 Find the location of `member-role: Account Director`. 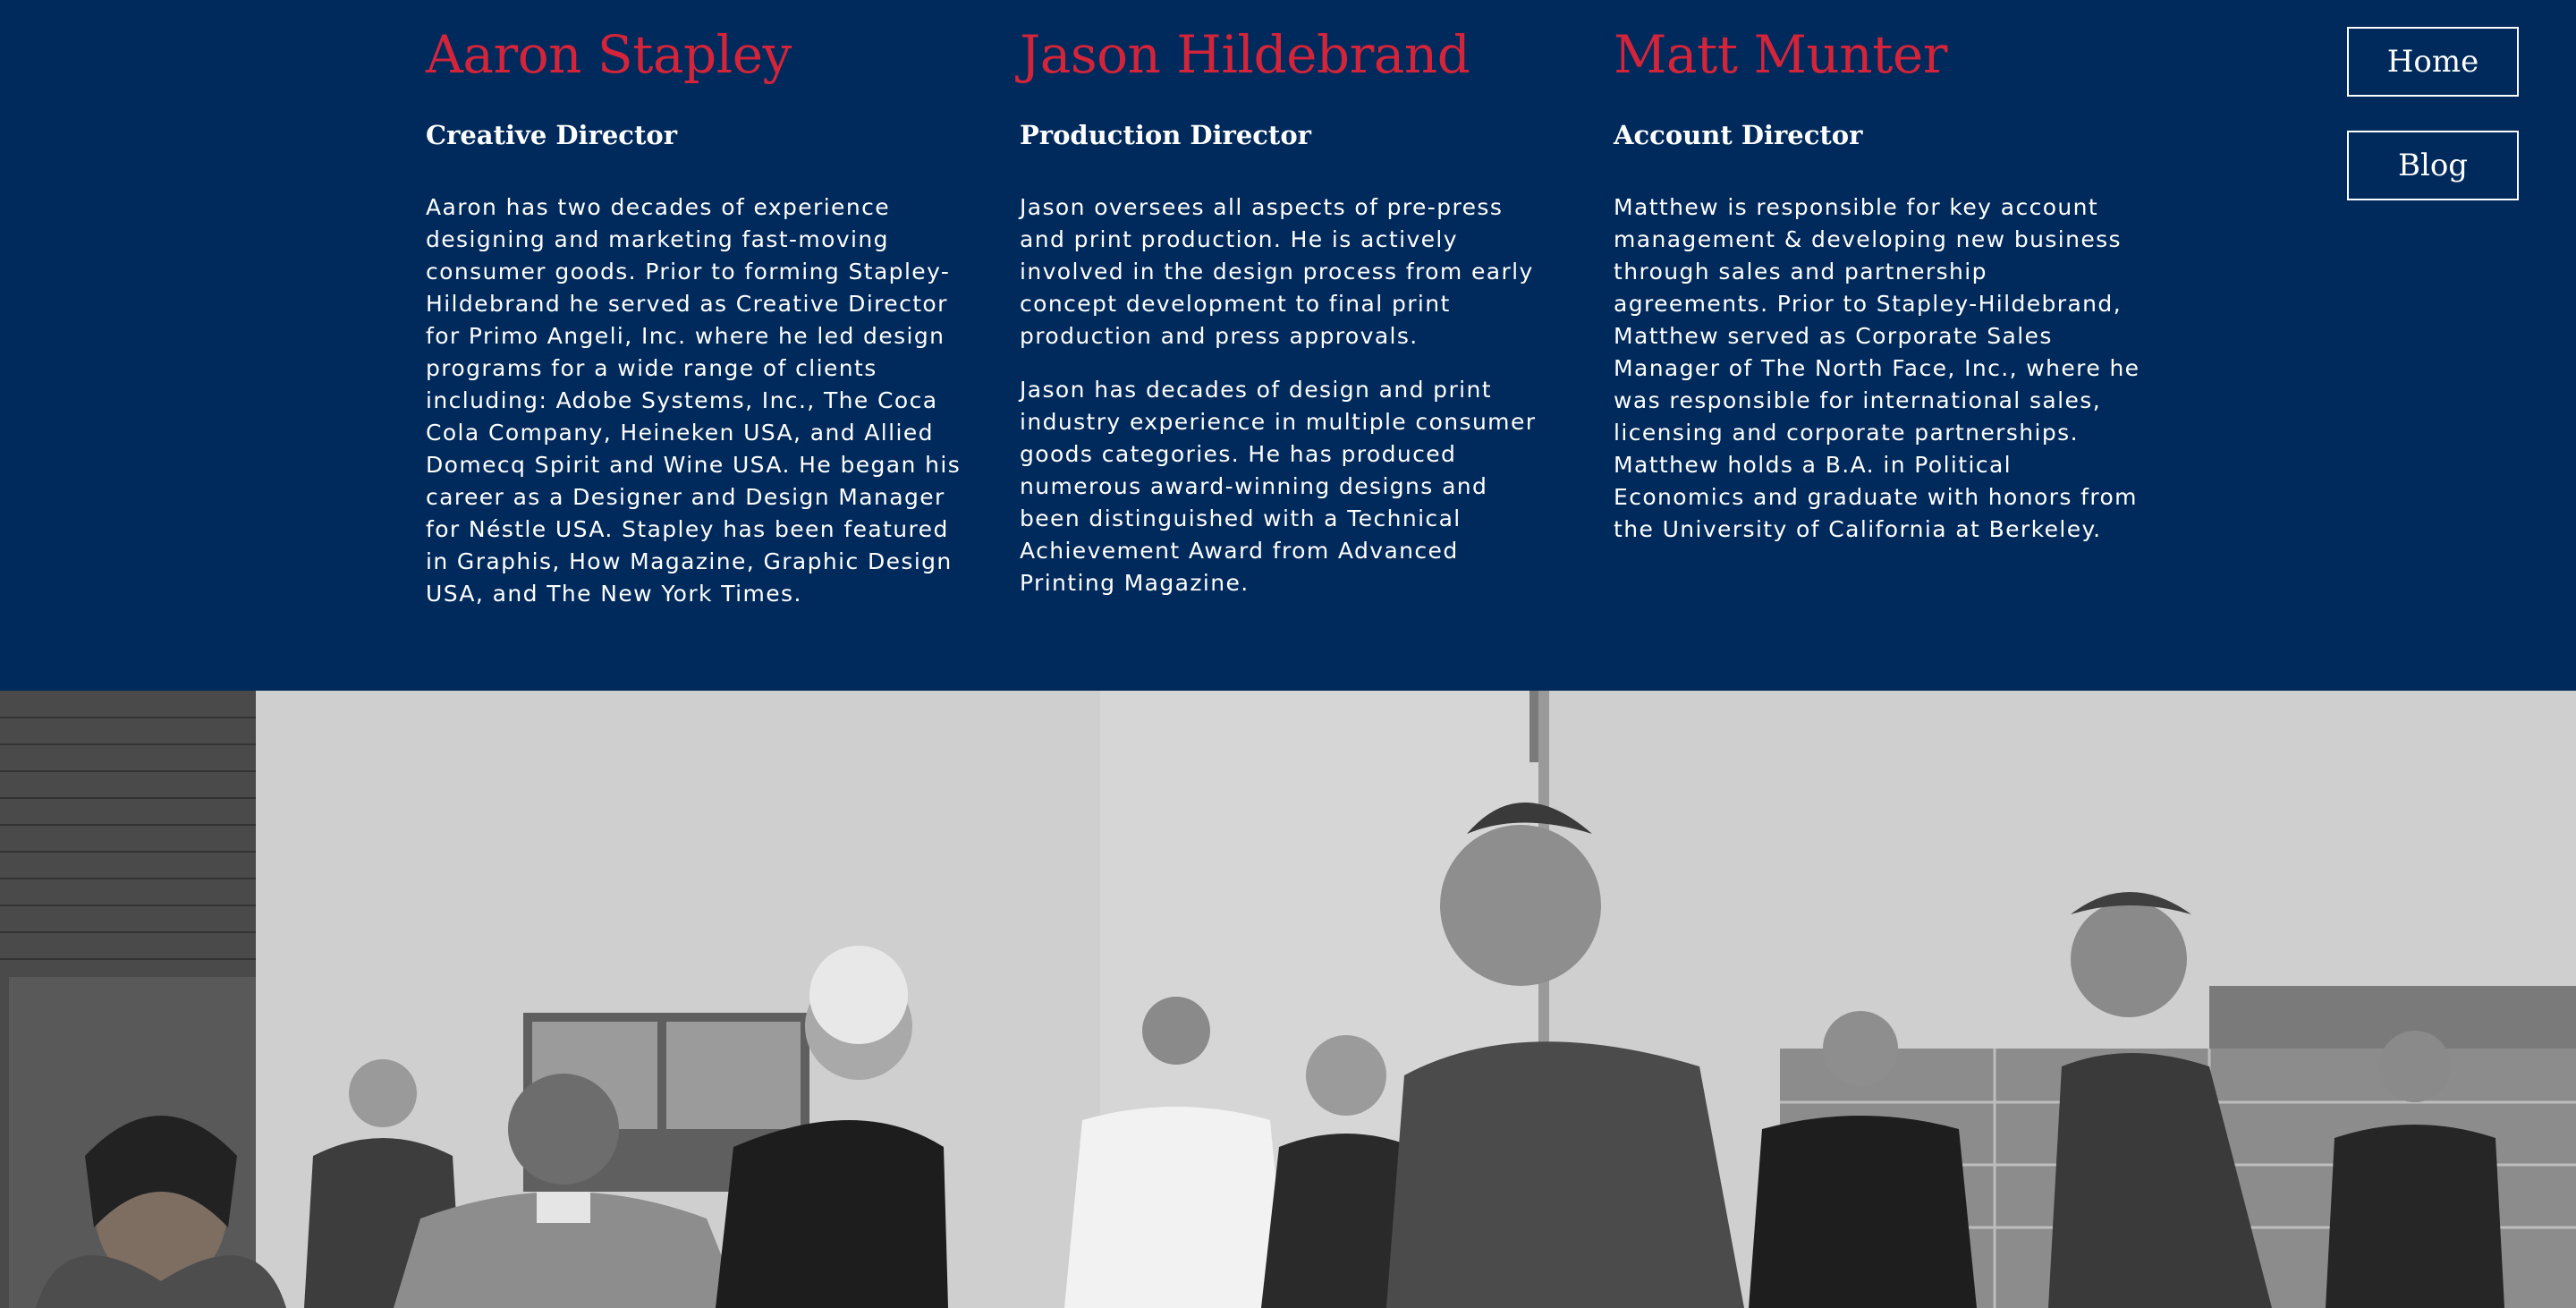

member-role: Account Director is located at coordinates (1738, 135).